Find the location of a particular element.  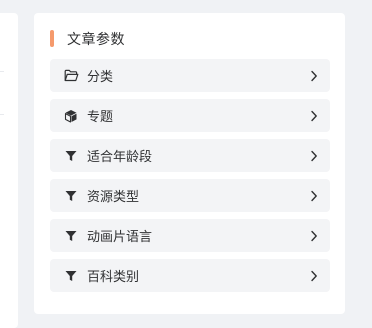

param-item-cartoon-language: 动画片语言 is located at coordinates (190, 235).